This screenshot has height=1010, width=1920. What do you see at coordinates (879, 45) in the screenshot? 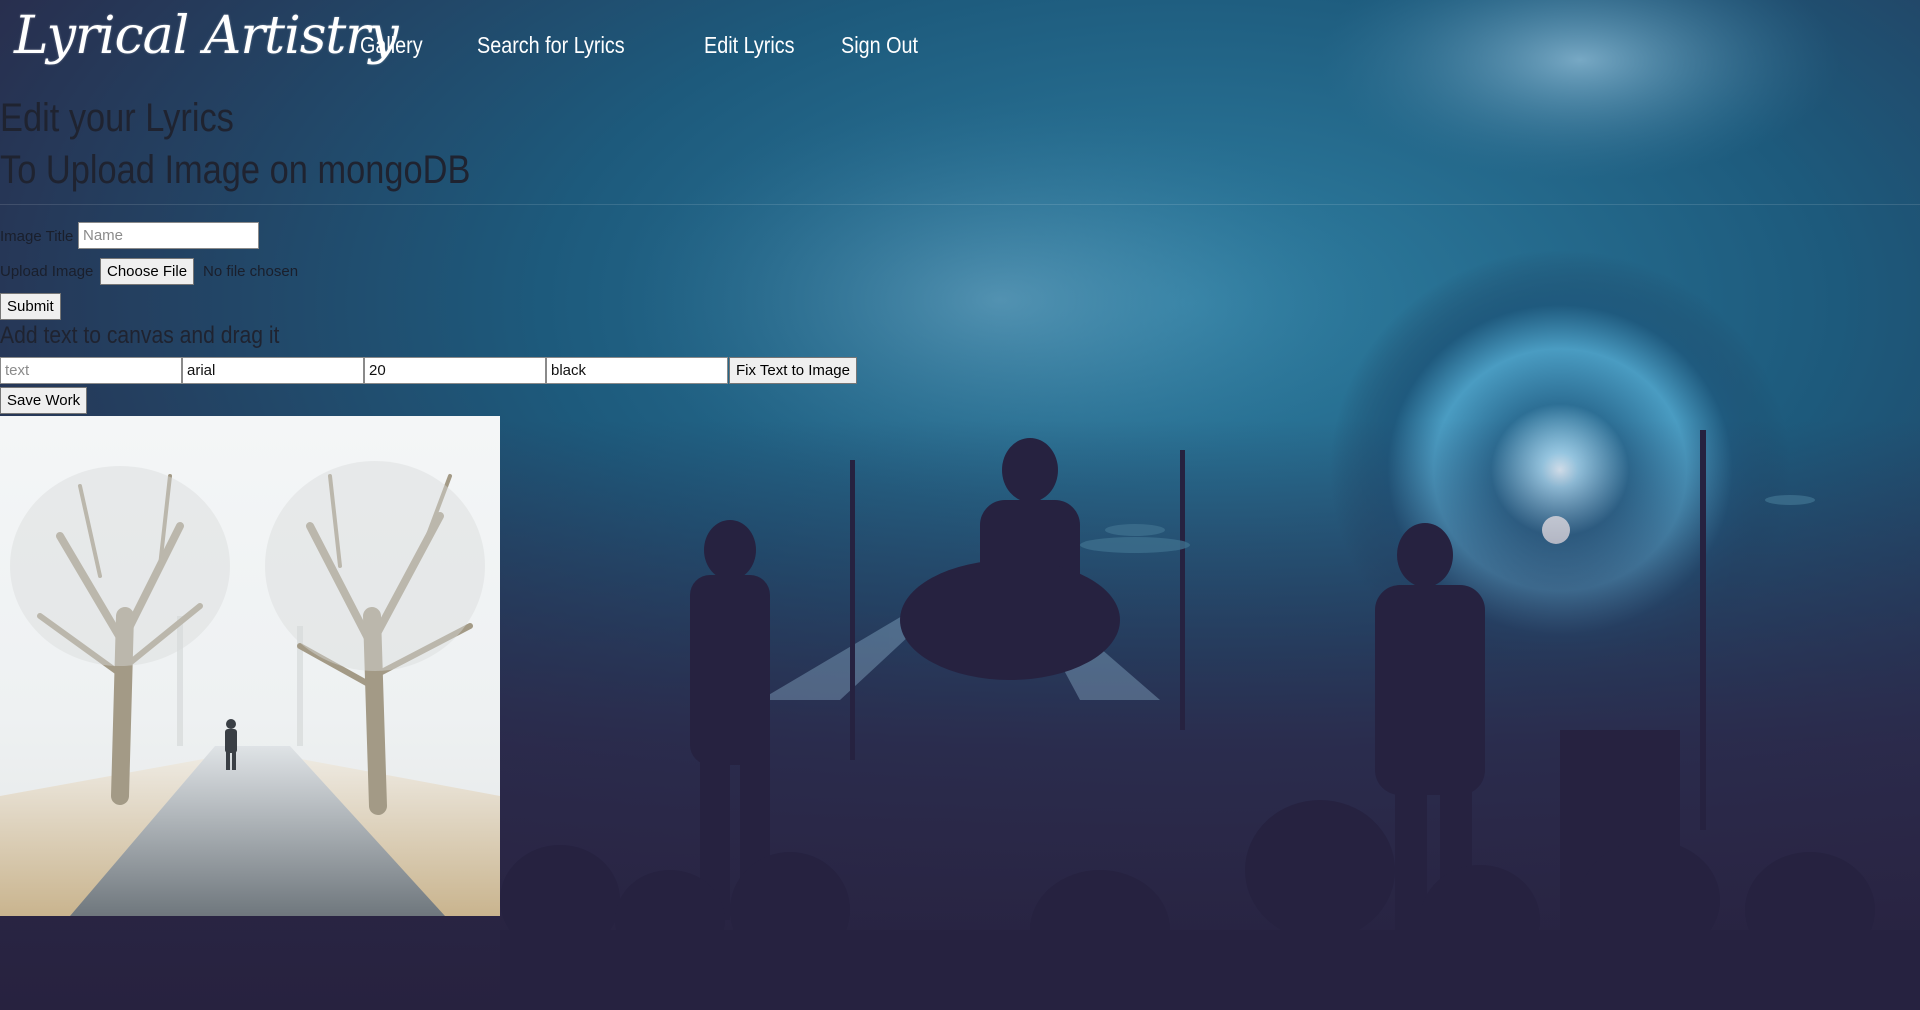
I see `nav-link-sign-out: Sign Out` at bounding box center [879, 45].